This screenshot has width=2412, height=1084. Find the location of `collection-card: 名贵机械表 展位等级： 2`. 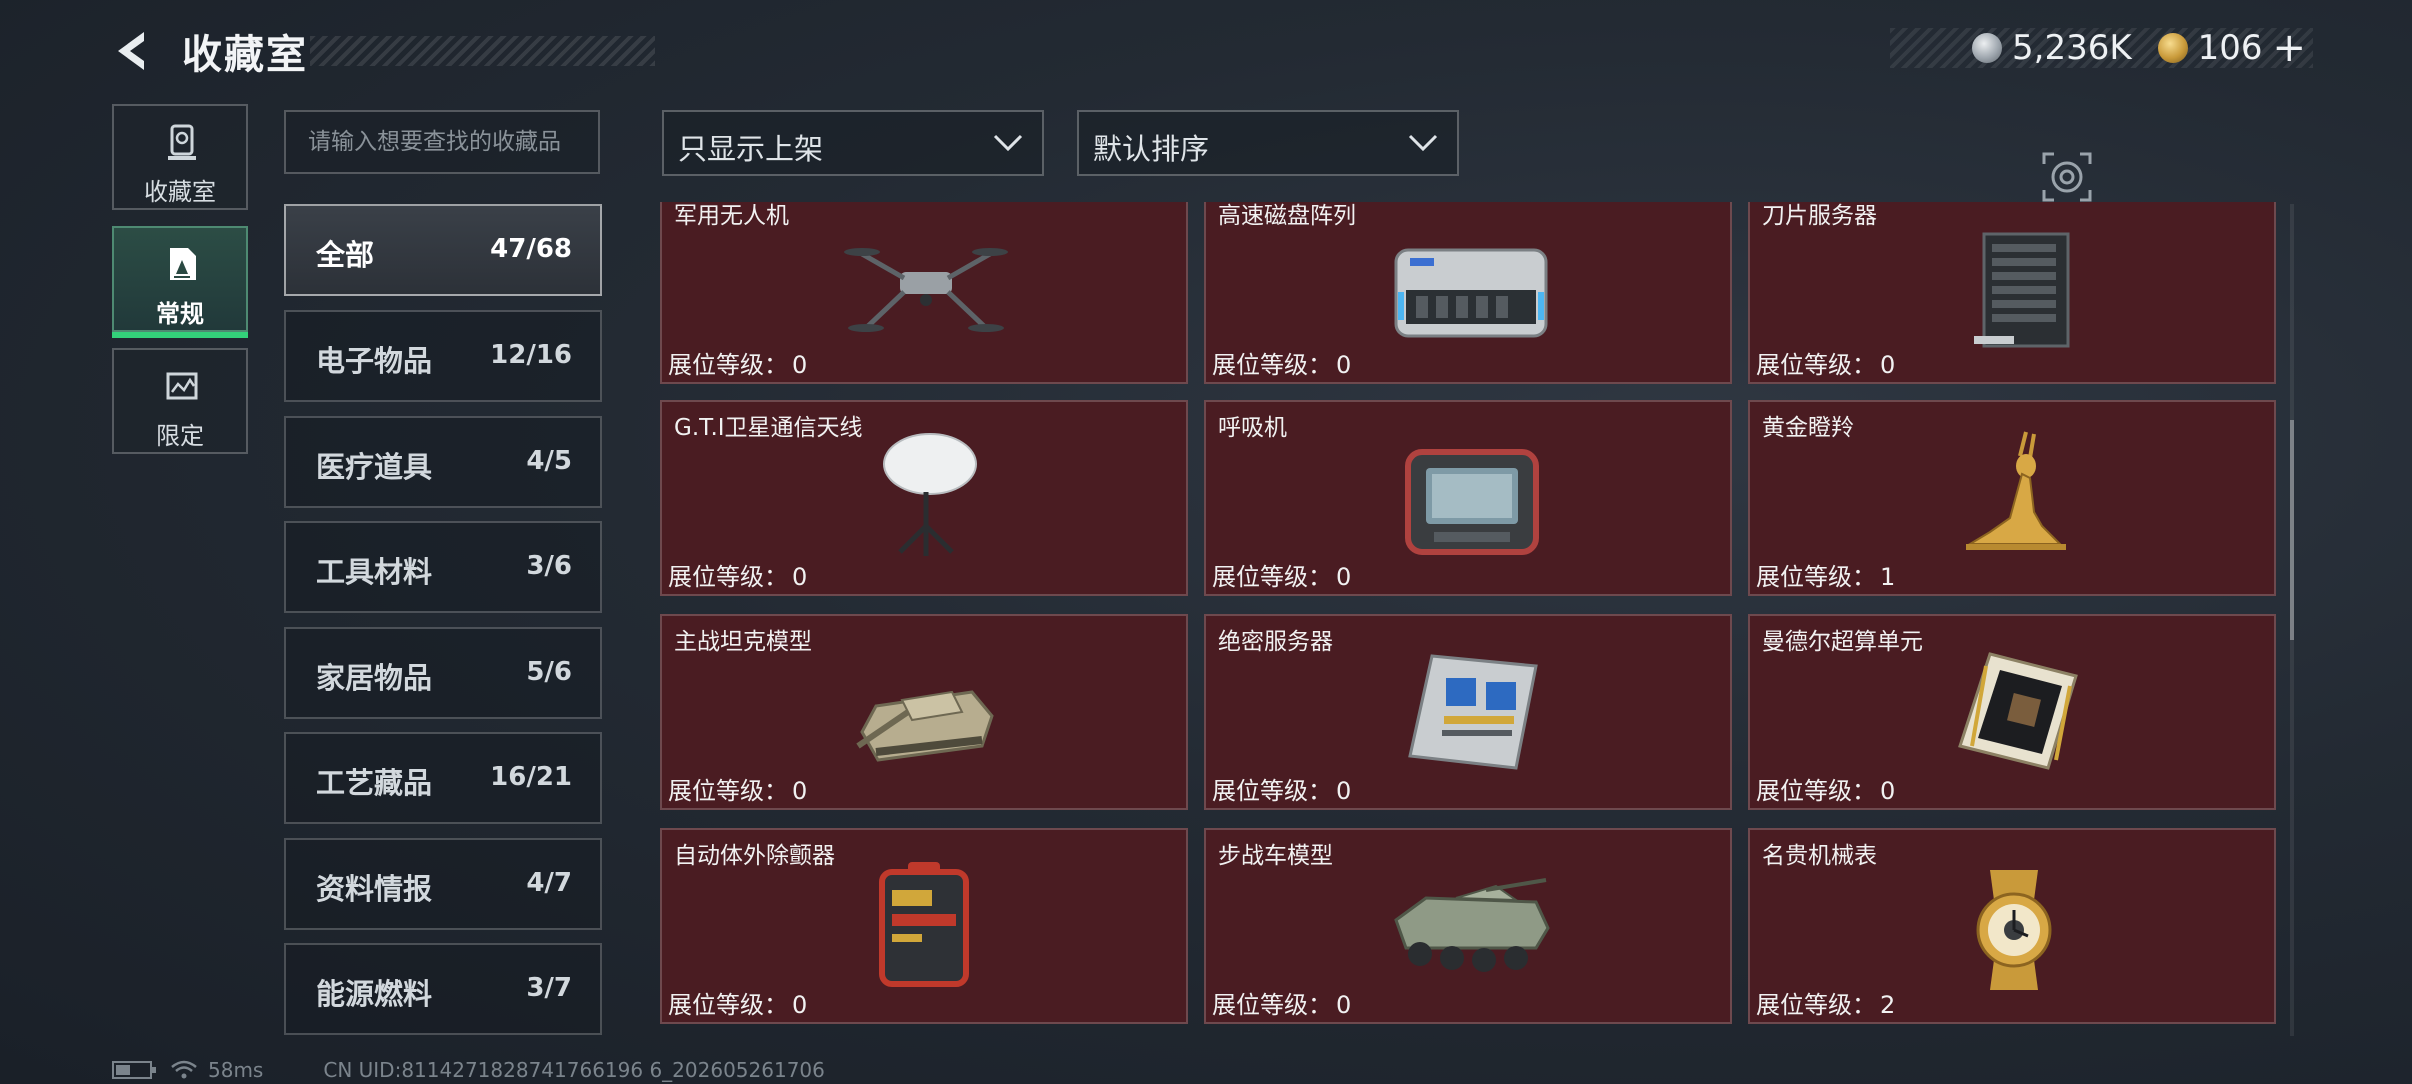

collection-card: 名贵机械表 展位等级： 2 is located at coordinates (2012, 926).